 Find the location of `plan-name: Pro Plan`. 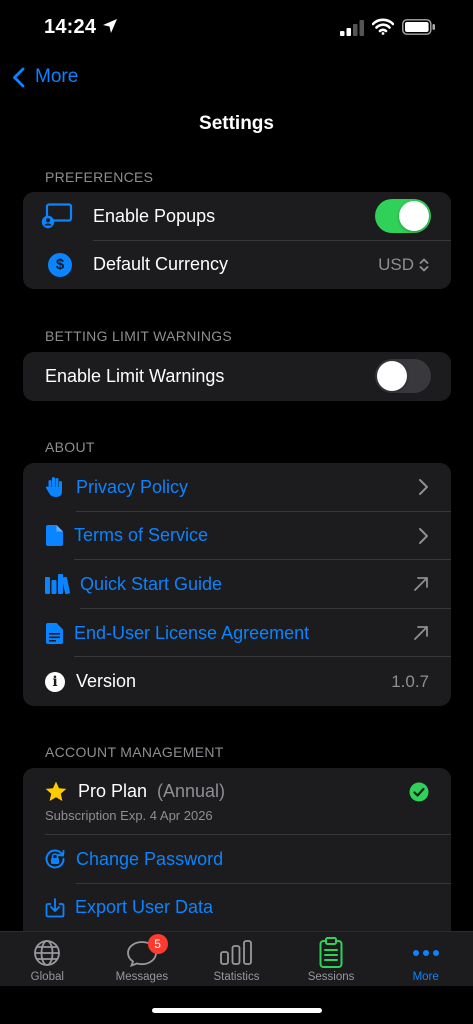

plan-name: Pro Plan is located at coordinates (113, 791).